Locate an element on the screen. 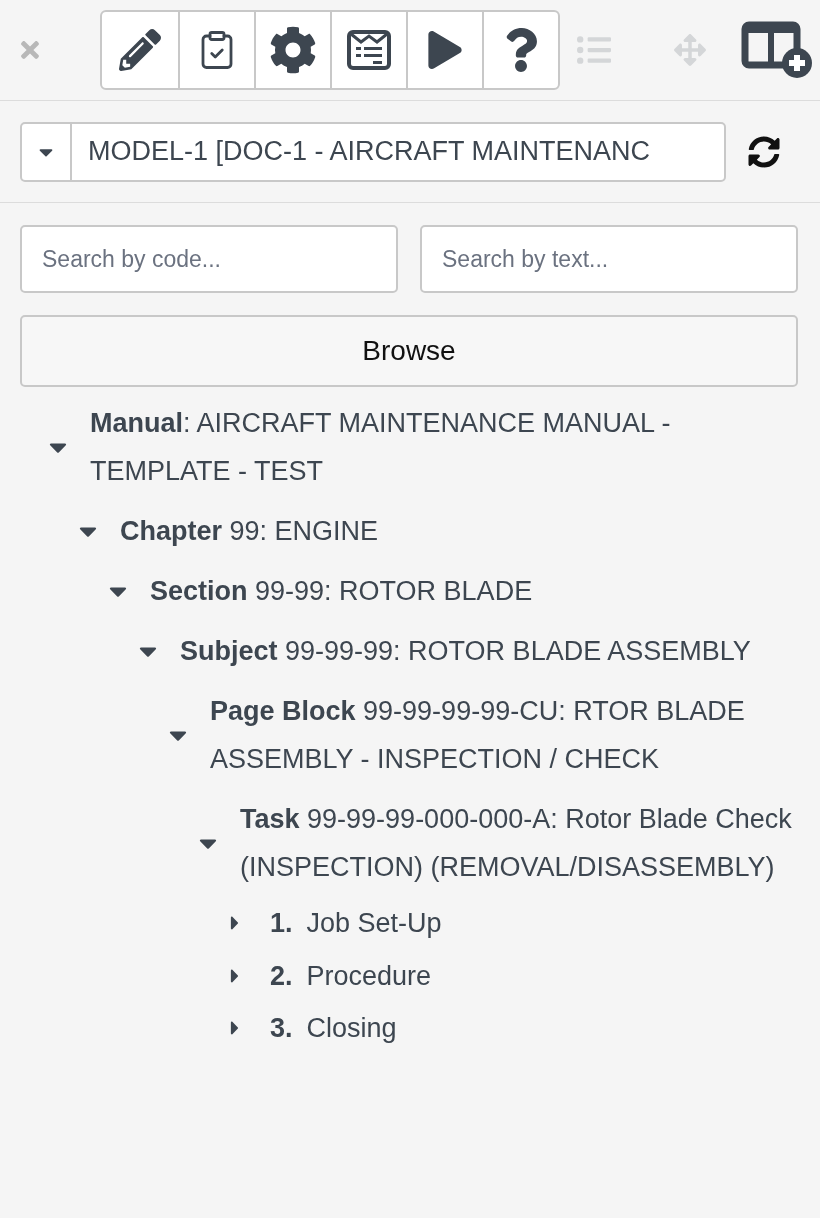 This screenshot has height=1218, width=820. browse-button: Browse is located at coordinates (409, 351).